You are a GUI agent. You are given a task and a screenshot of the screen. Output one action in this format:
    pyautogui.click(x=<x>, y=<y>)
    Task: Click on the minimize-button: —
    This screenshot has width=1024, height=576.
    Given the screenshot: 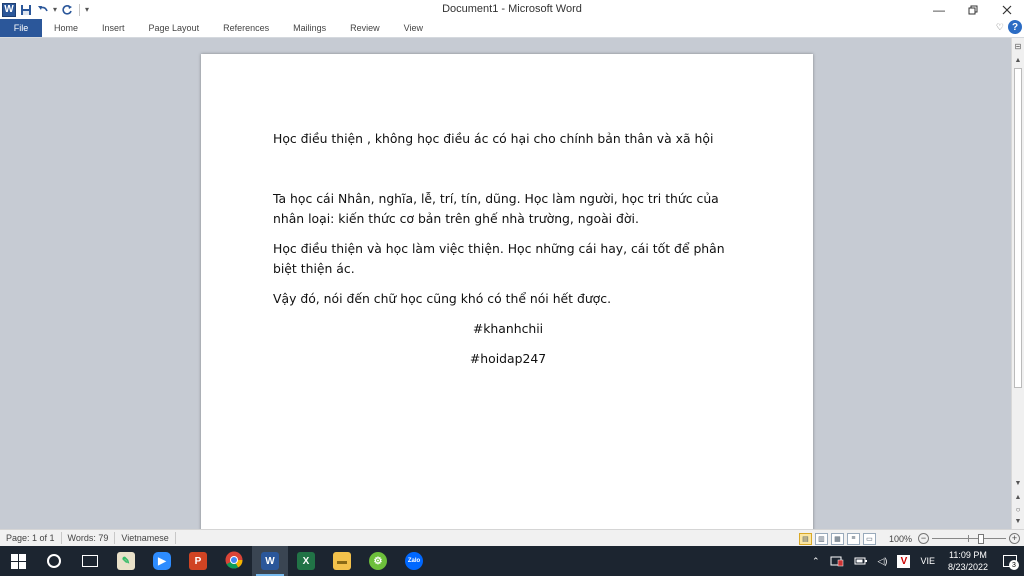 What is the action you would take?
    pyautogui.click(x=939, y=9)
    